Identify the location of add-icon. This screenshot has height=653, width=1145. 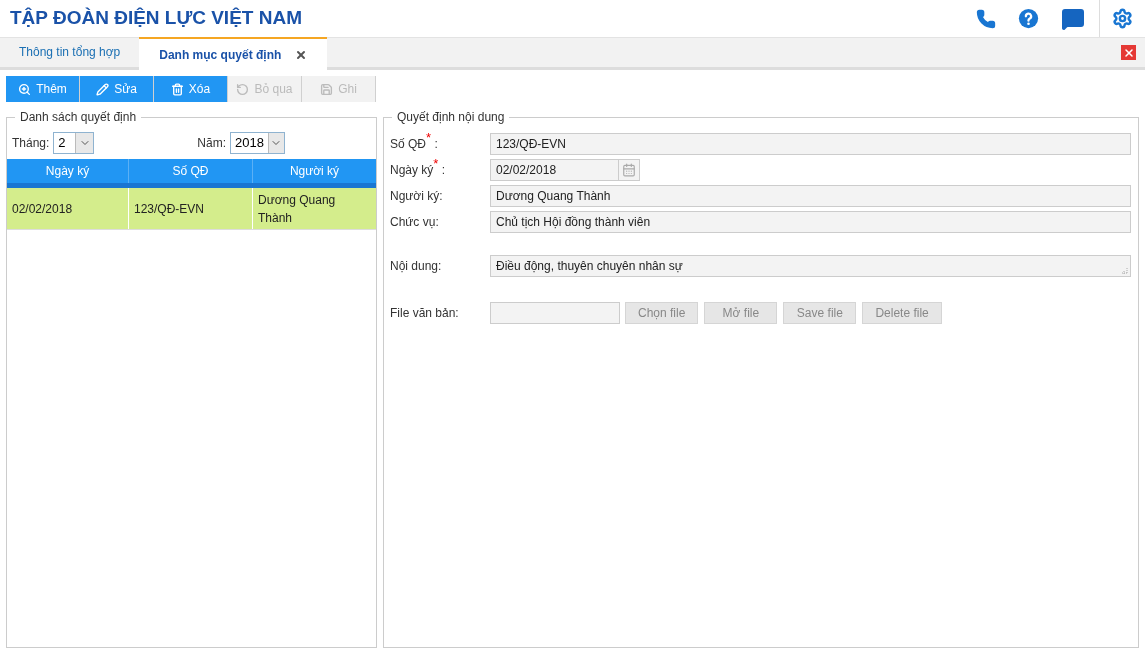
(25, 89).